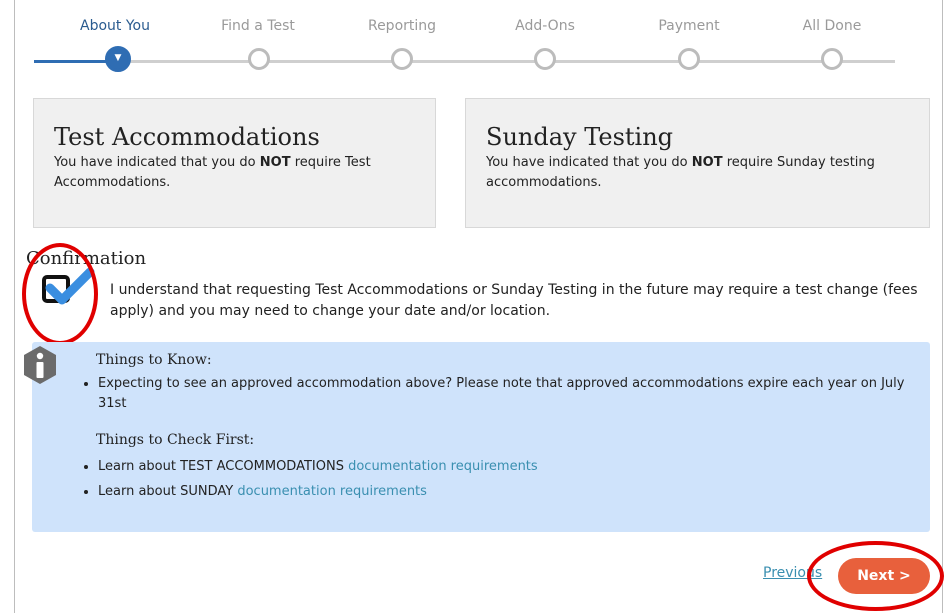 The image size is (944, 613). What do you see at coordinates (187, 137) in the screenshot?
I see `card-title: Test Accommodations` at bounding box center [187, 137].